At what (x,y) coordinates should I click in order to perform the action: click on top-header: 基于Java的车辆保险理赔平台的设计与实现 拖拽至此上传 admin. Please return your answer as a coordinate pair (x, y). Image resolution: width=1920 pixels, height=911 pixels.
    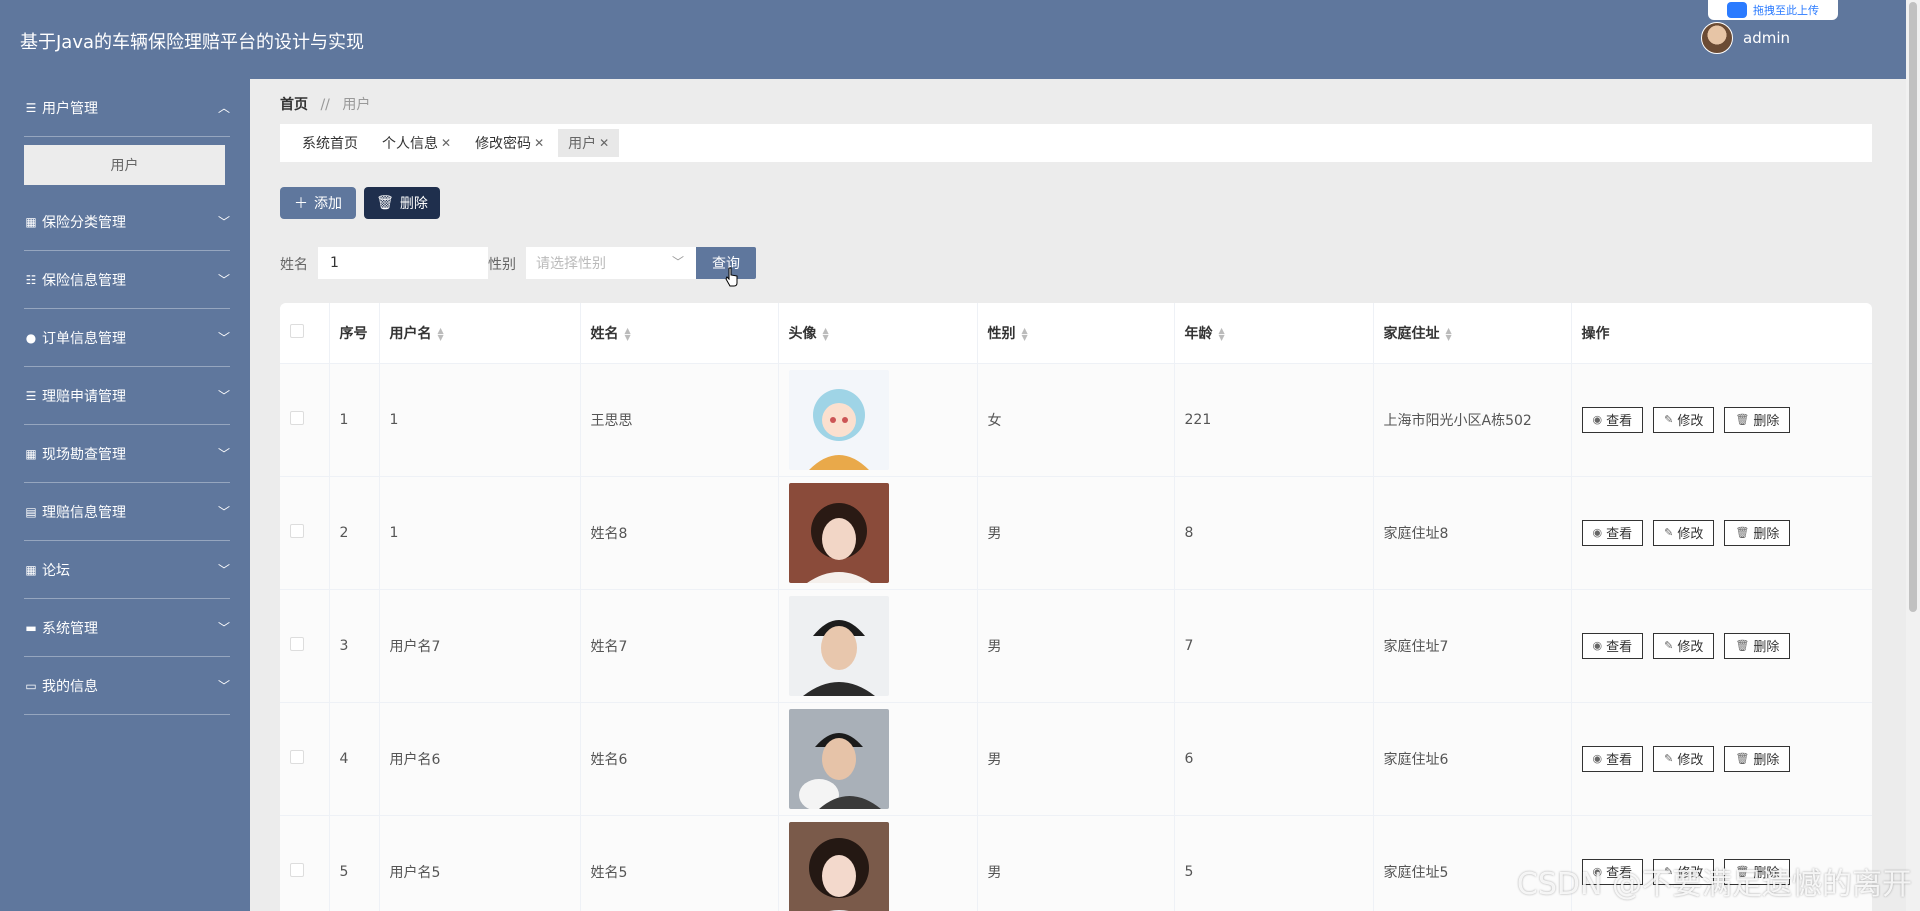
    Looking at the image, I should click on (960, 39).